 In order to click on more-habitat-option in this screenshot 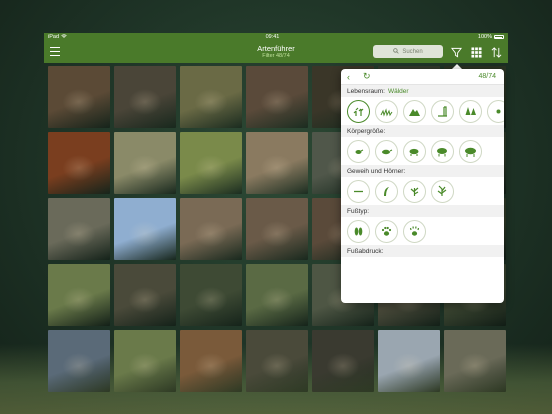, I will do `click(495, 111)`.